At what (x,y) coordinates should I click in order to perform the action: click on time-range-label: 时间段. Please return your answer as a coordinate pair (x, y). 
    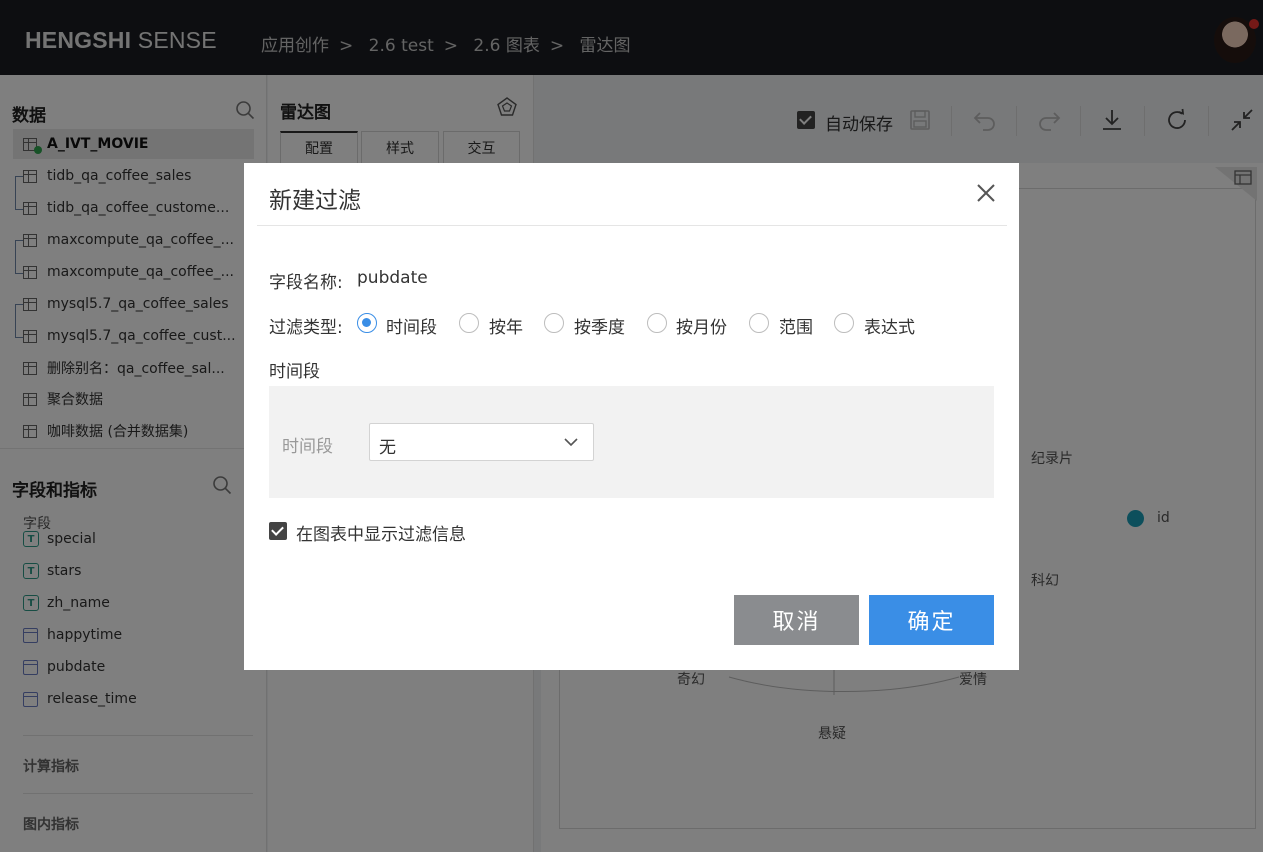
    Looking at the image, I should click on (307, 447).